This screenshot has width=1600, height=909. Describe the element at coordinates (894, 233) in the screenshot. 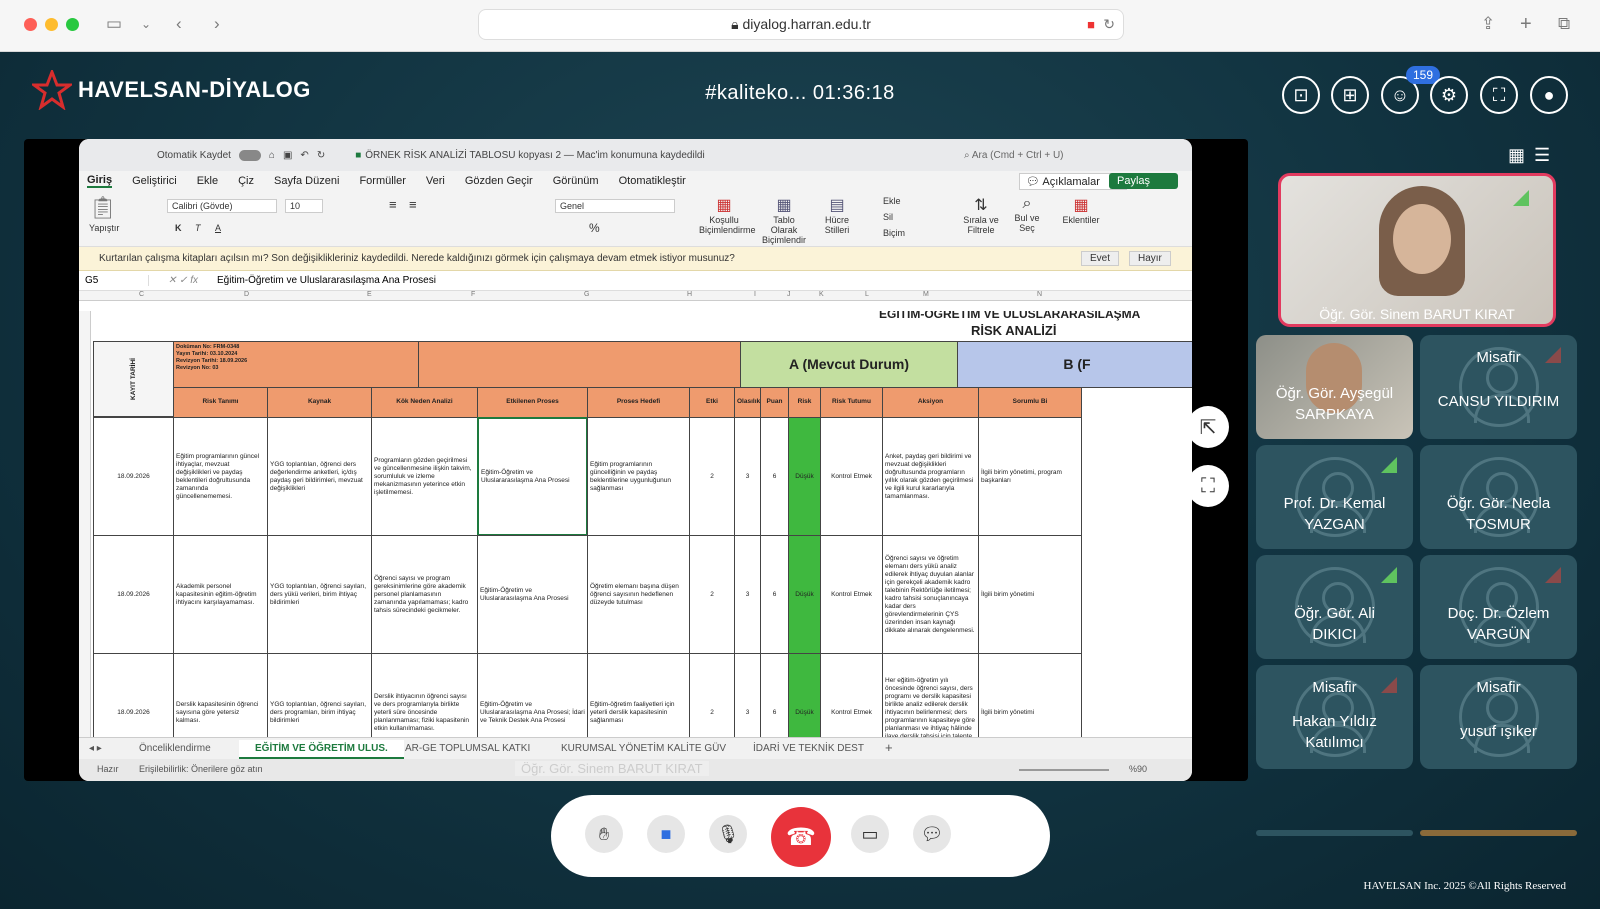

I see `format-cells-button: Biçim` at that location.